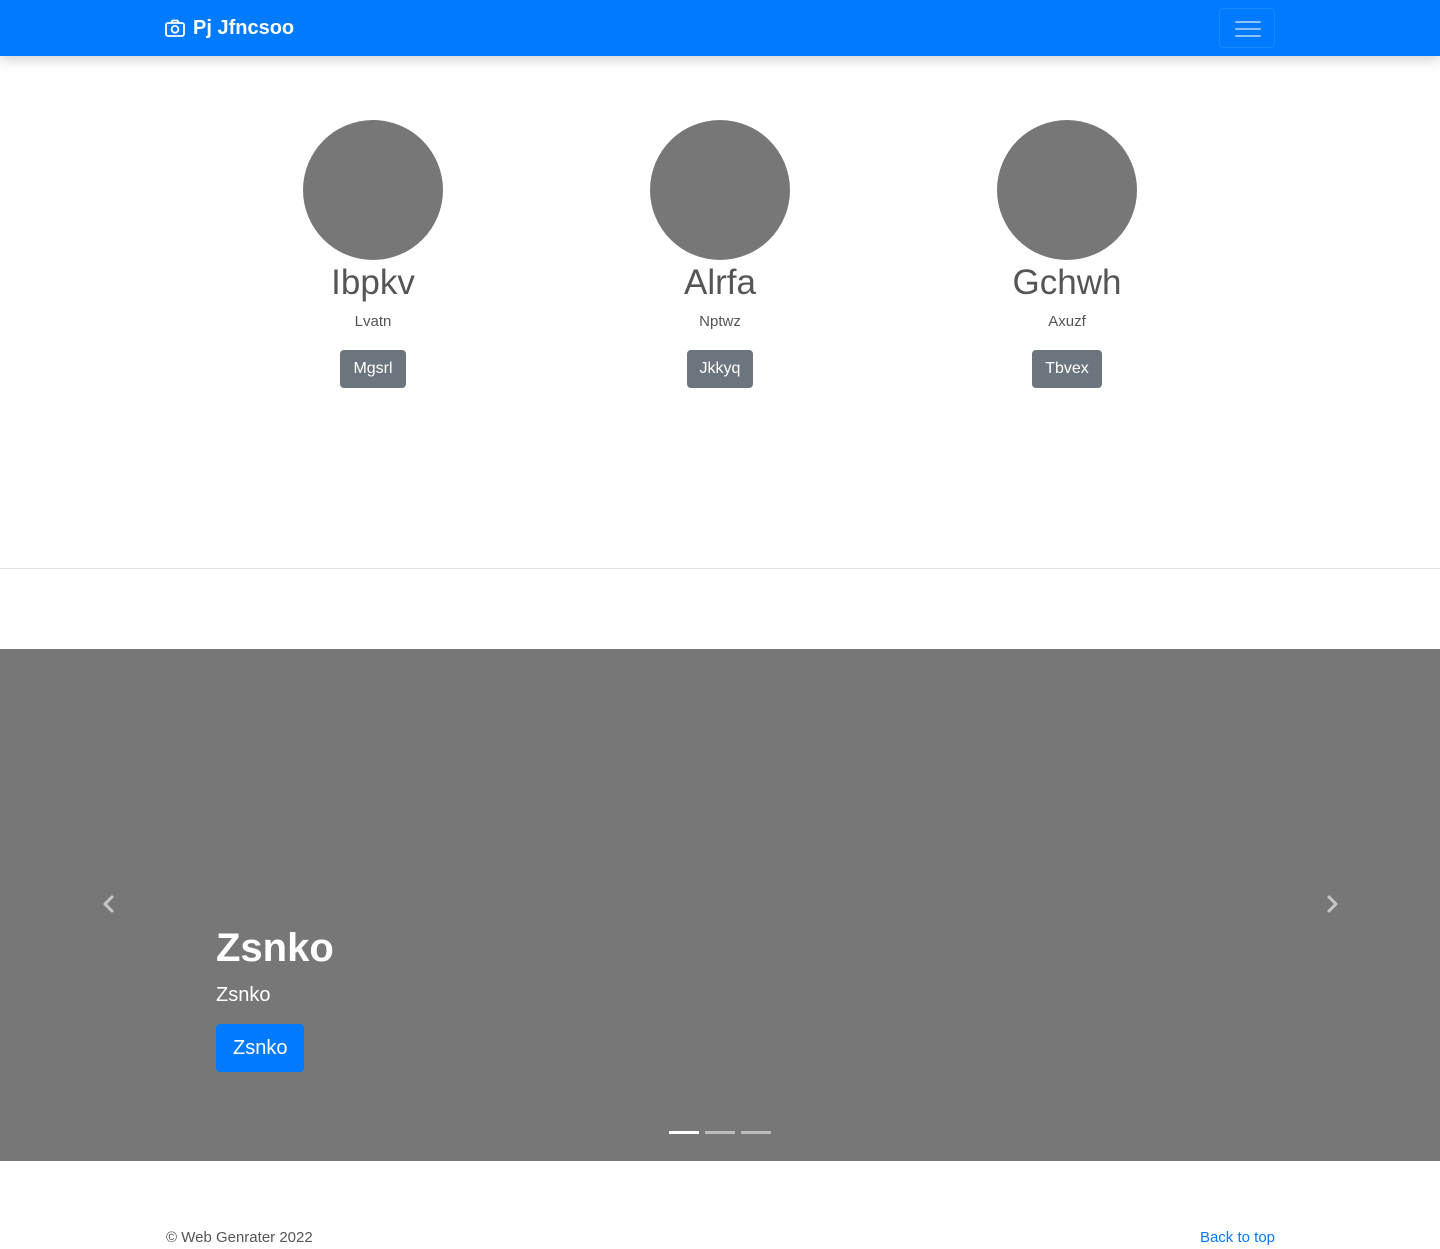 The width and height of the screenshot is (1440, 1249). I want to click on hamburger-icon, so click(1248, 29).